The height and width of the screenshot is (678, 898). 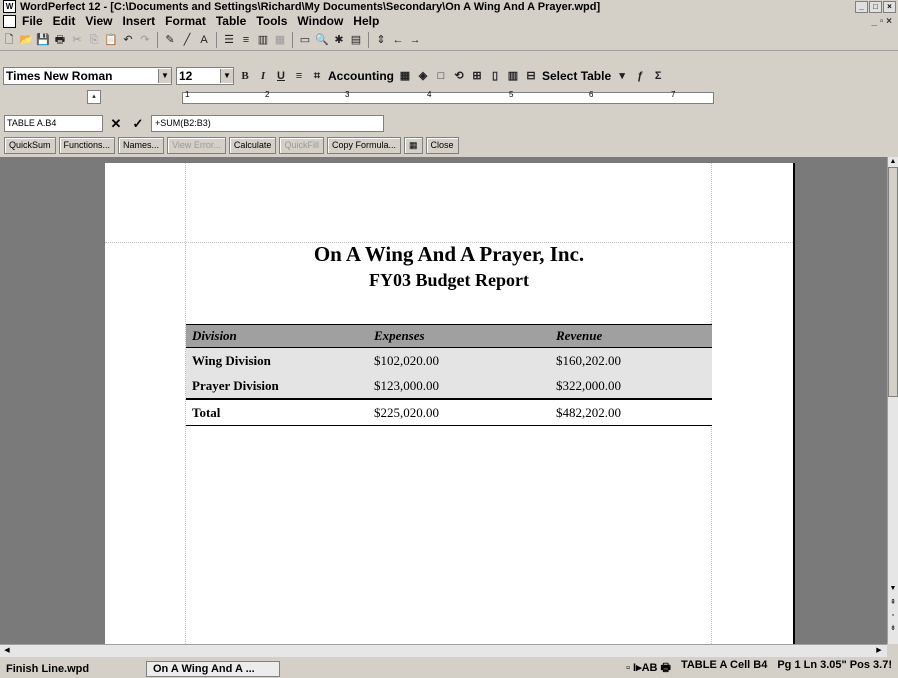 What do you see at coordinates (448, 97) in the screenshot?
I see `ruler: 1 2 3 4 5 6 7` at bounding box center [448, 97].